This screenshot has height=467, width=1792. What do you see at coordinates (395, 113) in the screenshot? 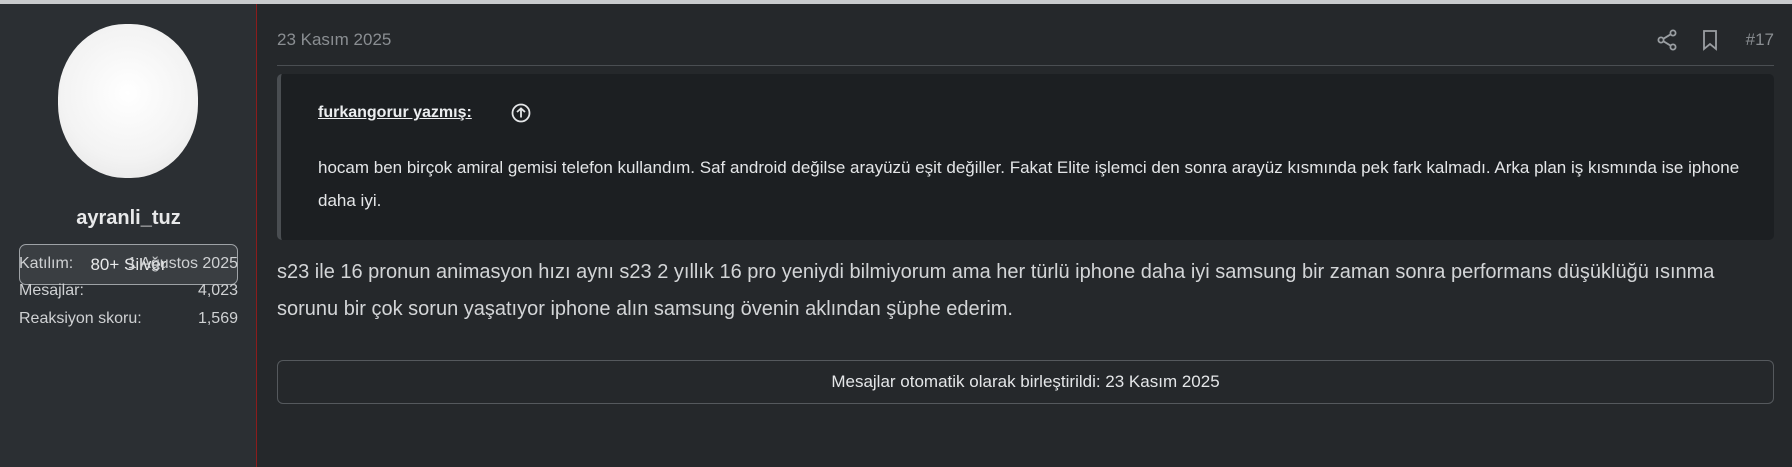
I see `quote-author: furkangorur yazmış:` at bounding box center [395, 113].